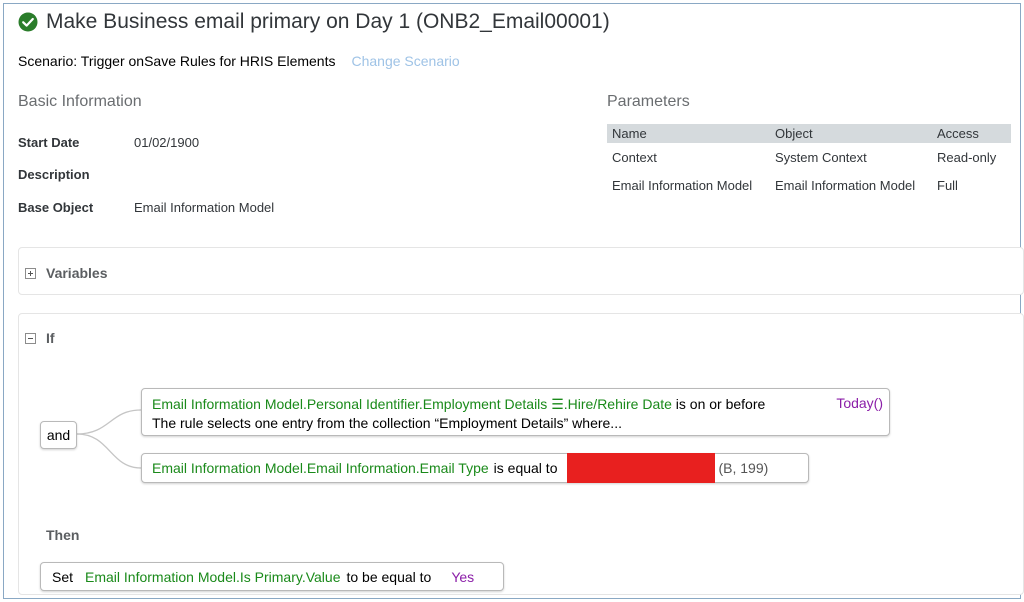  I want to click on then-action-comparator: to be equal to, so click(388, 577).